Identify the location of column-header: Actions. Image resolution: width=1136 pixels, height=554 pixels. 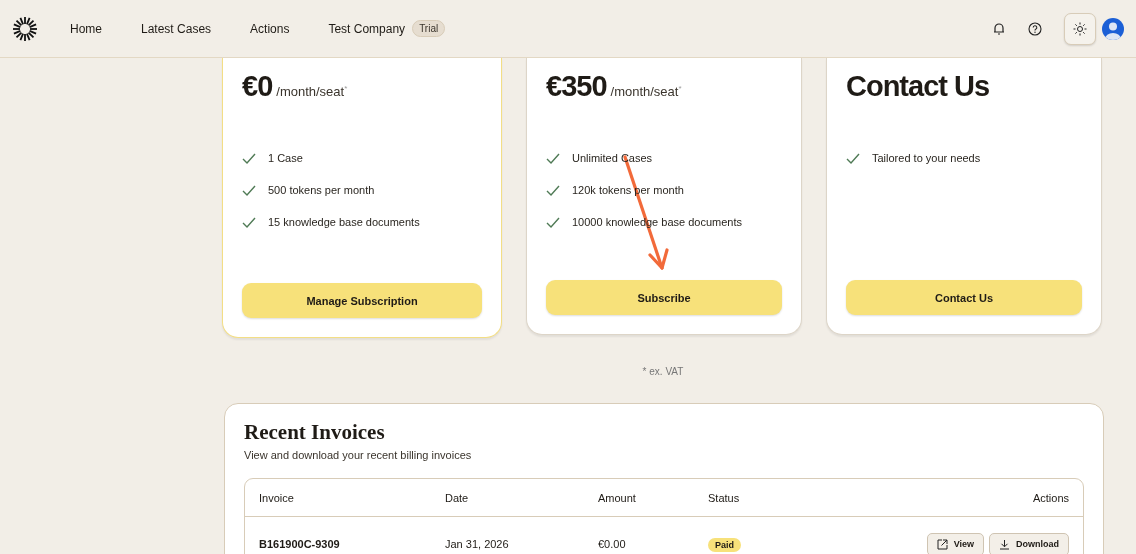
(985, 498).